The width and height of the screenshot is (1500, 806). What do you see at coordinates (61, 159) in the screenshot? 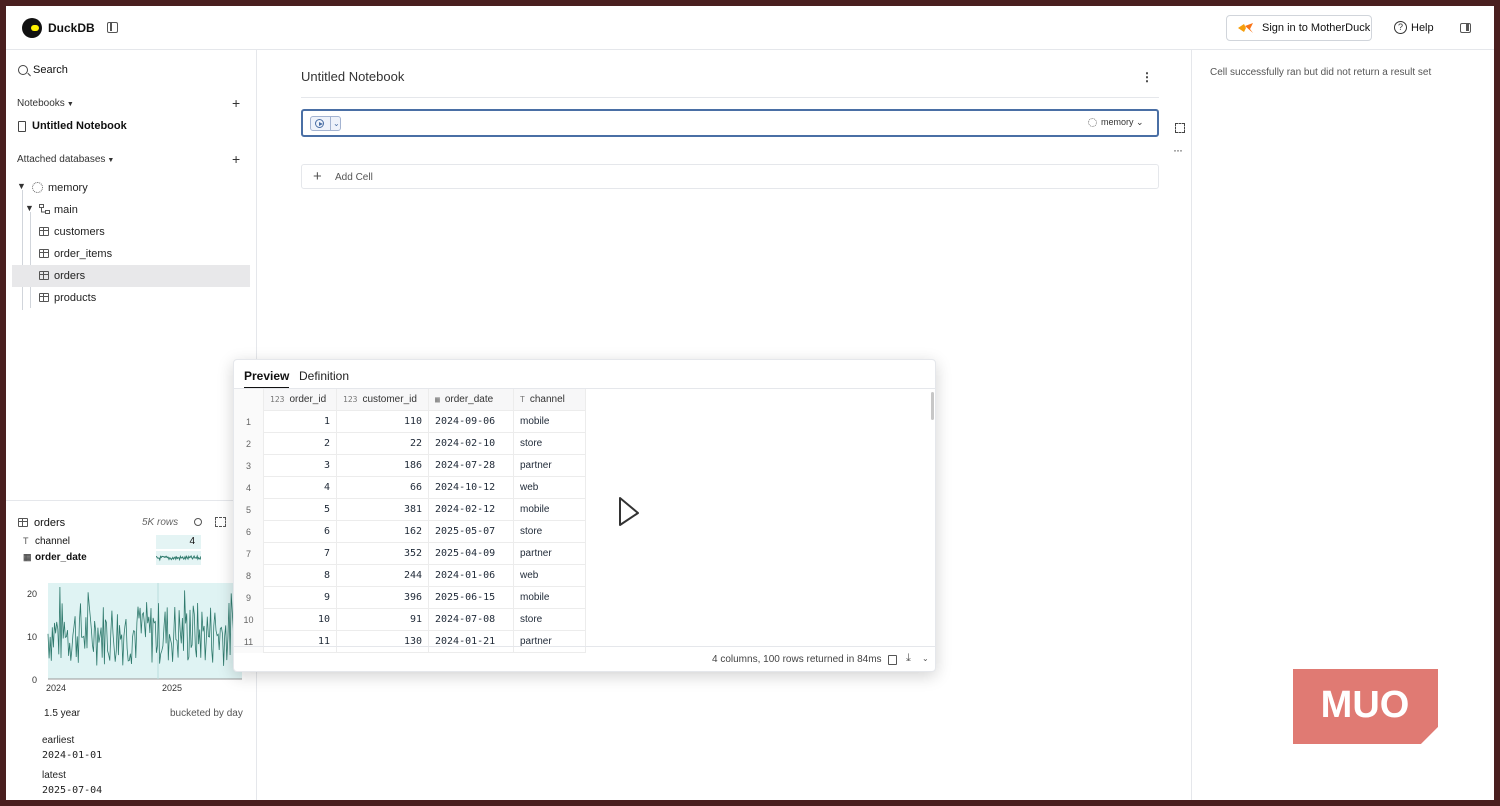
I see `attached-databases-label: Attached databases` at bounding box center [61, 159].